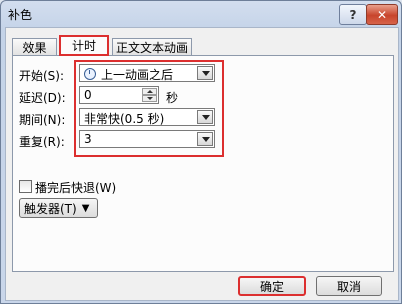 This screenshot has width=402, height=304. What do you see at coordinates (137, 75) in the screenshot?
I see `start-value: 上一动画之后` at bounding box center [137, 75].